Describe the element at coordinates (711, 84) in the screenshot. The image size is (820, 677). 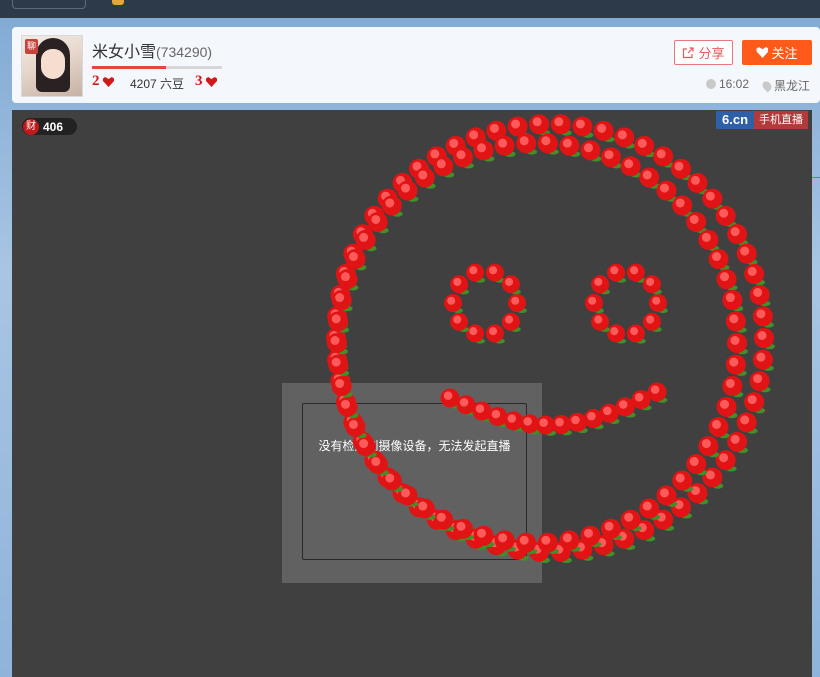
I see `clock-icon` at that location.